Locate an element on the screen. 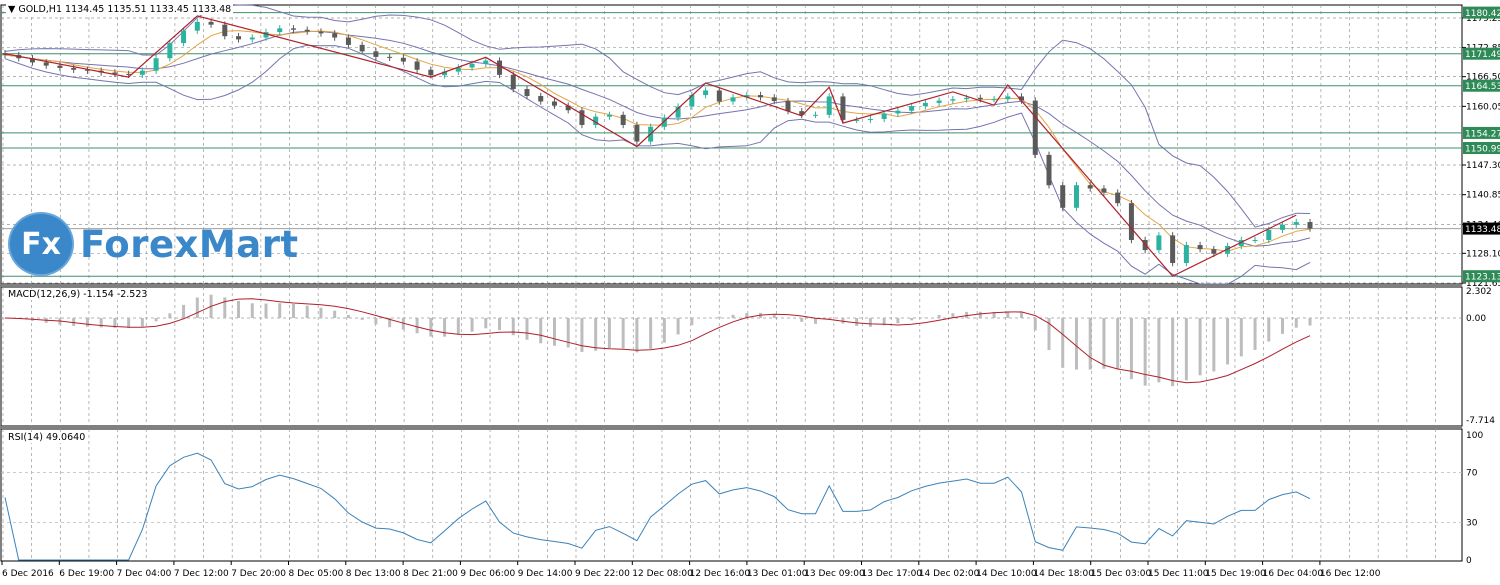  time-tick-label: 6 Dec 19:00 is located at coordinates (86, 574).